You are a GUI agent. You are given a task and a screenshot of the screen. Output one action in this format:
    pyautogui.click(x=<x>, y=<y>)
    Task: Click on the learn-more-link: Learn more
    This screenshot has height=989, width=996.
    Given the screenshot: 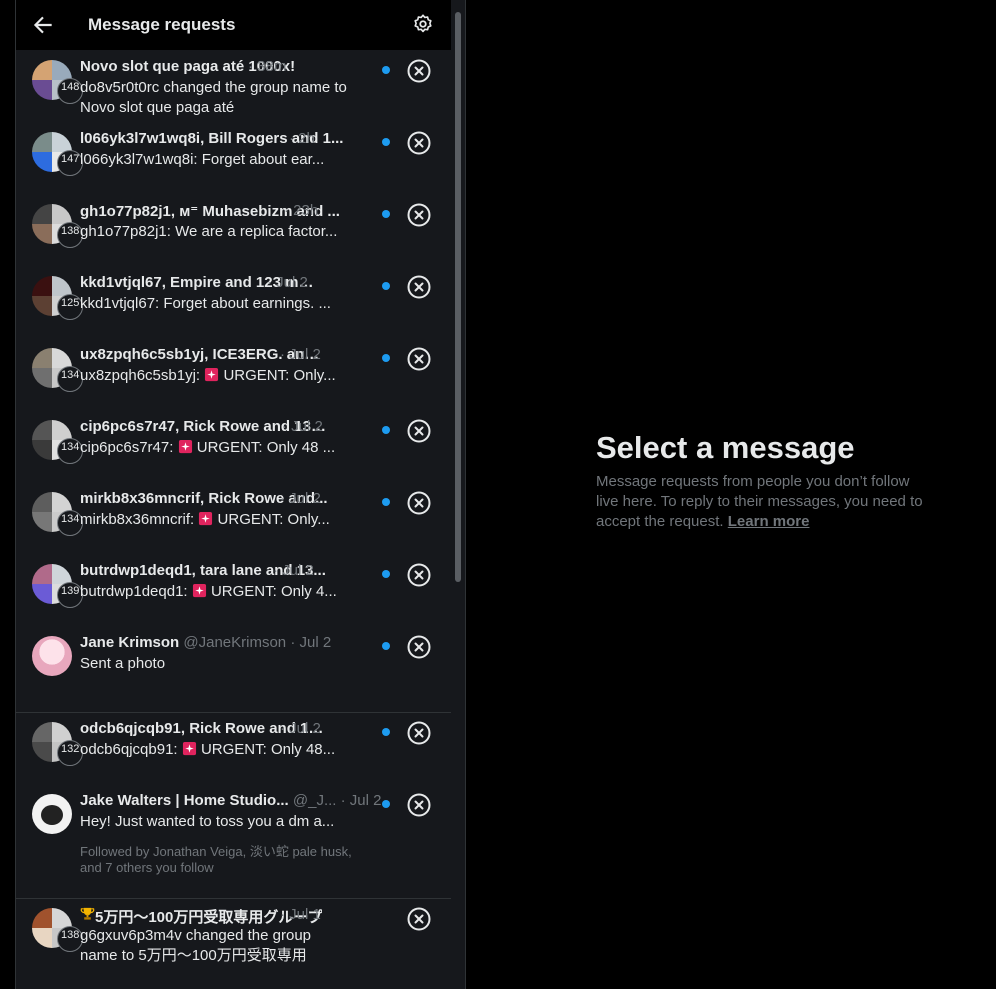 What is the action you would take?
    pyautogui.click(x=769, y=521)
    